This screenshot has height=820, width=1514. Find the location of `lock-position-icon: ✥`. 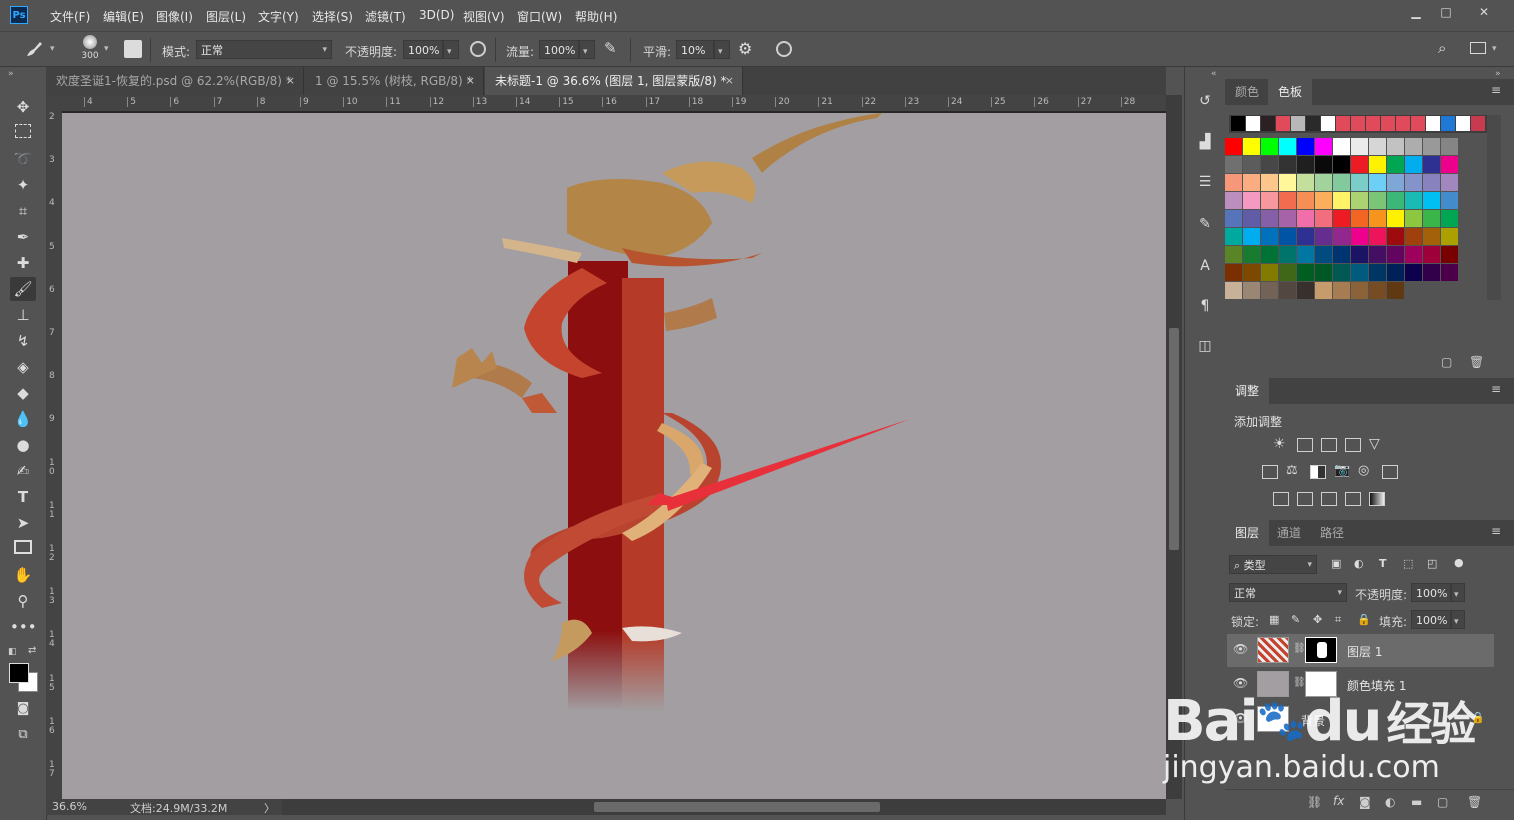

lock-position-icon: ✥ is located at coordinates (1317, 619).